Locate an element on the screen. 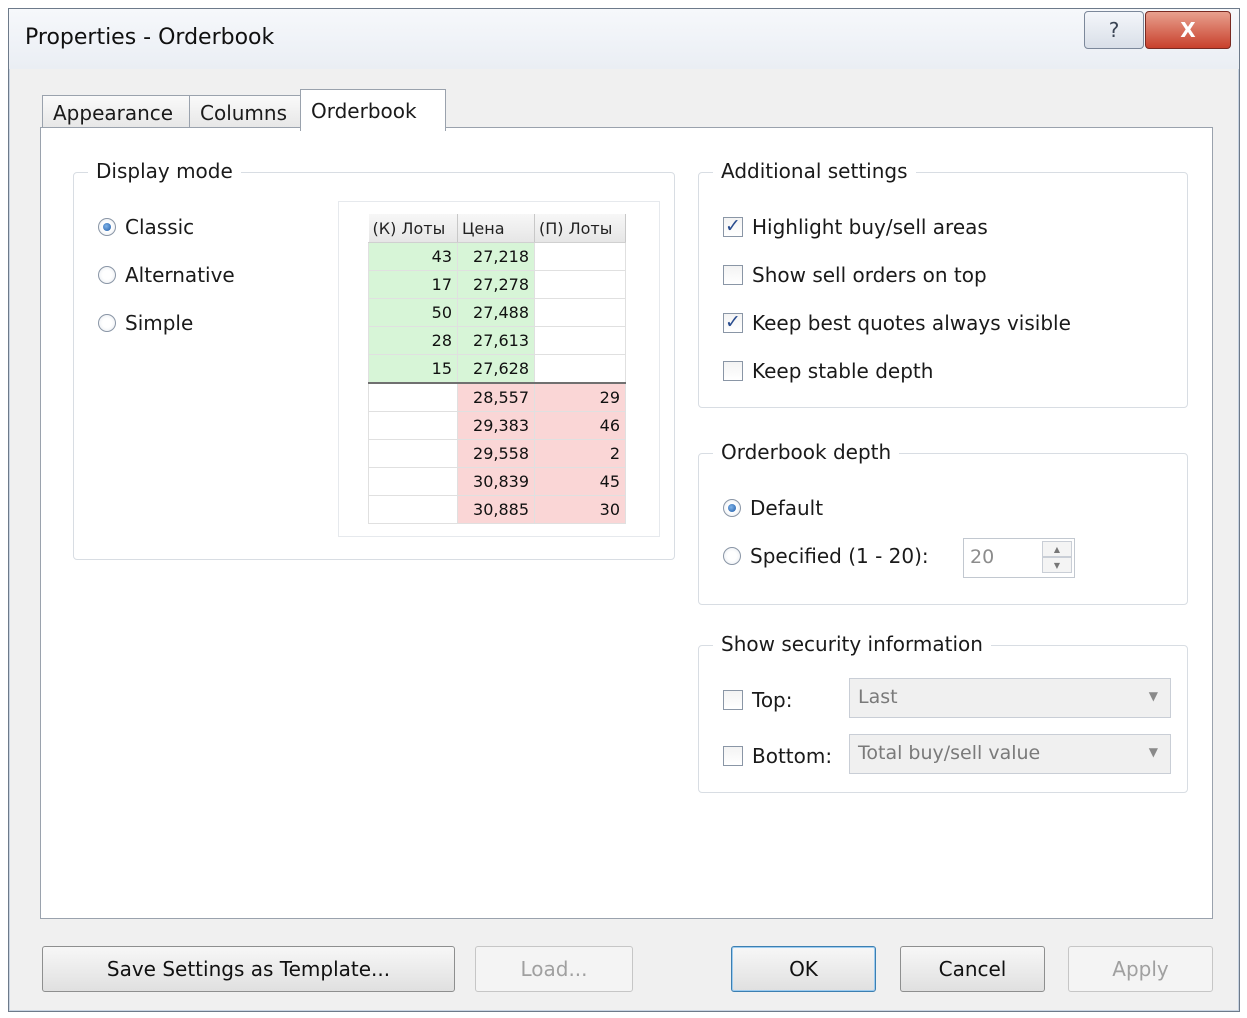  buy-lots-cell: 17 is located at coordinates (413, 284).